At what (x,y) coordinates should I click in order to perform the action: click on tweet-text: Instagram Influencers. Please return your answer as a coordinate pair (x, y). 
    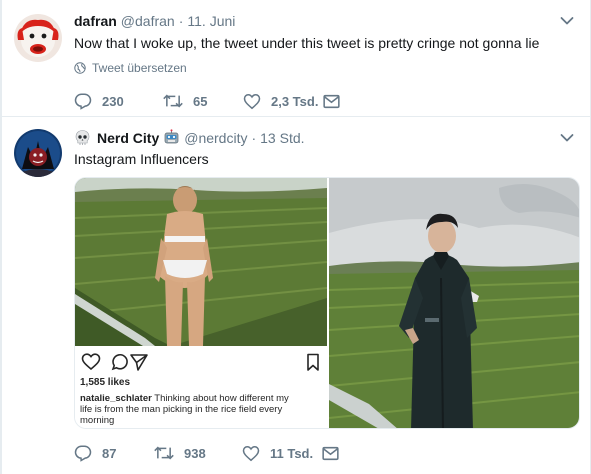
    Looking at the image, I should click on (141, 159).